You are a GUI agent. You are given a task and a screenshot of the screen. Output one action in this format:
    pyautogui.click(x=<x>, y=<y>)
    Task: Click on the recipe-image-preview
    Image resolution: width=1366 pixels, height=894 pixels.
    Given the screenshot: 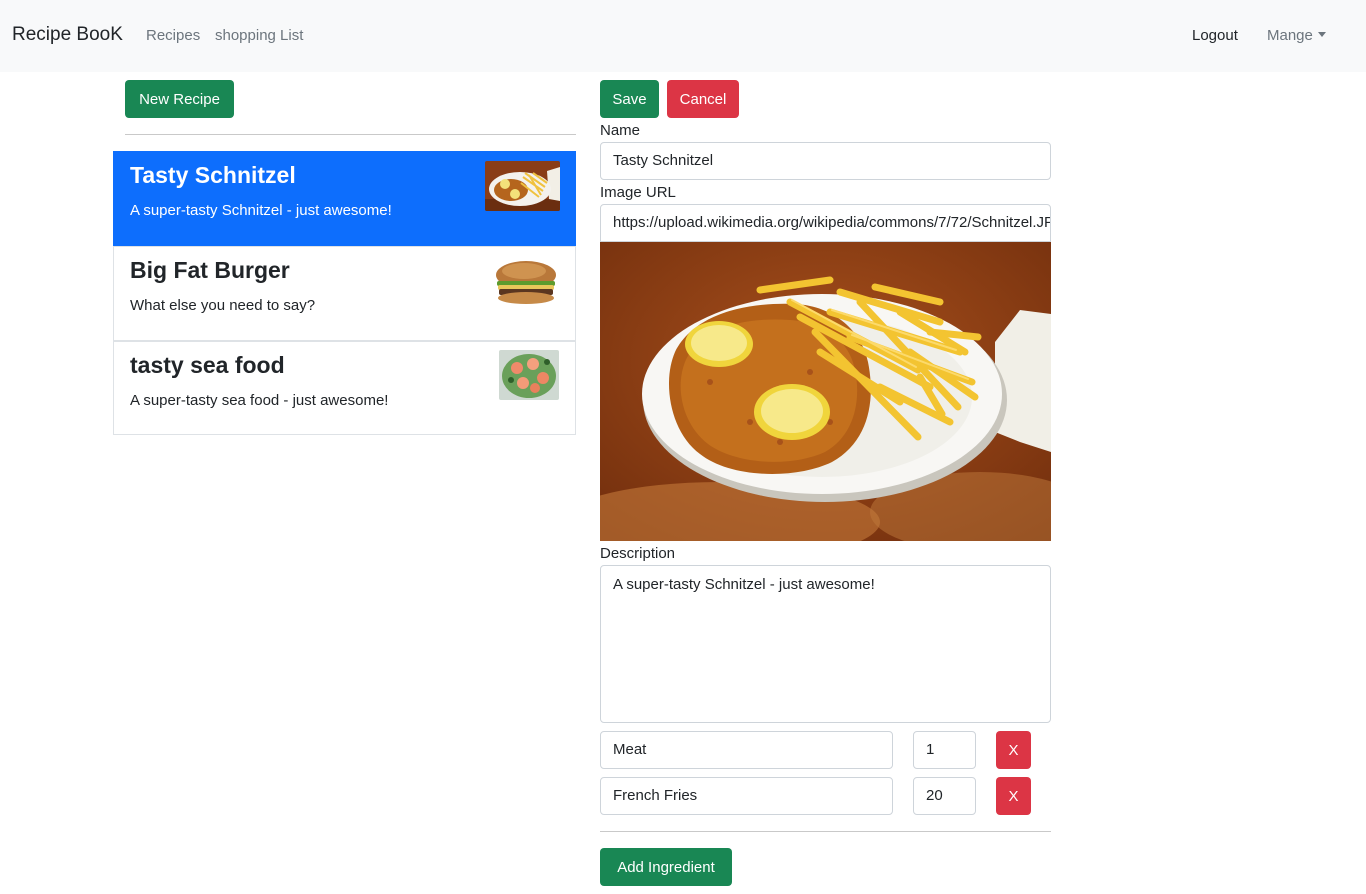 What is the action you would take?
    pyautogui.click(x=825, y=391)
    